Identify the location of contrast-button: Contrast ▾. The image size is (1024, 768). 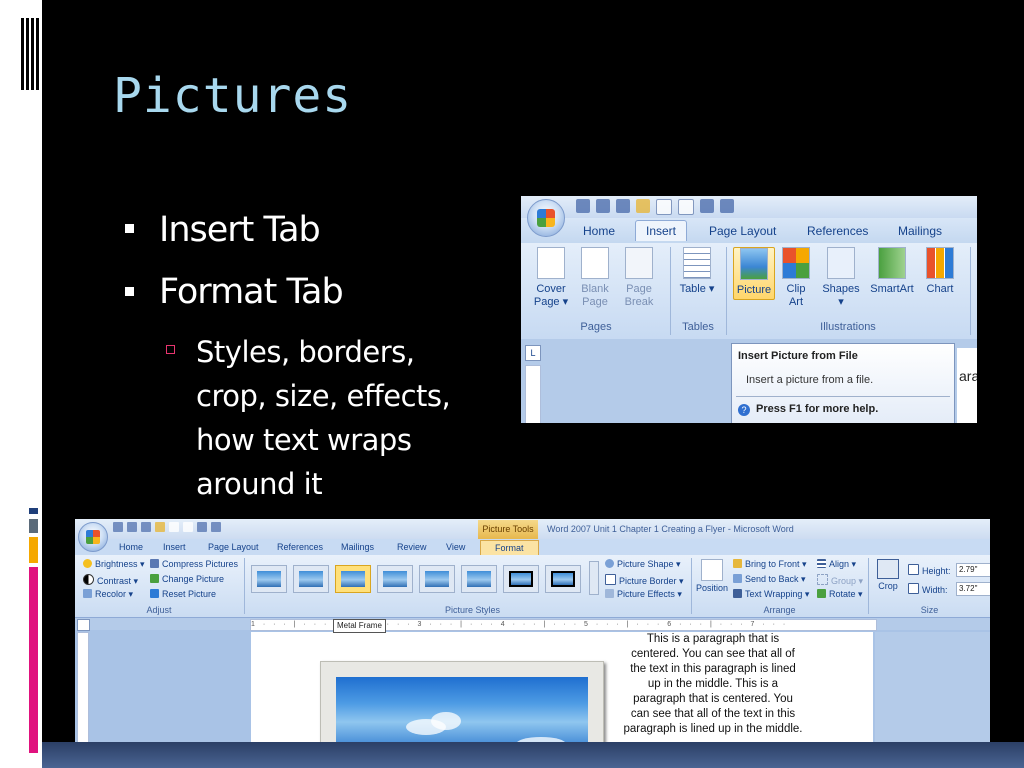
(110, 580).